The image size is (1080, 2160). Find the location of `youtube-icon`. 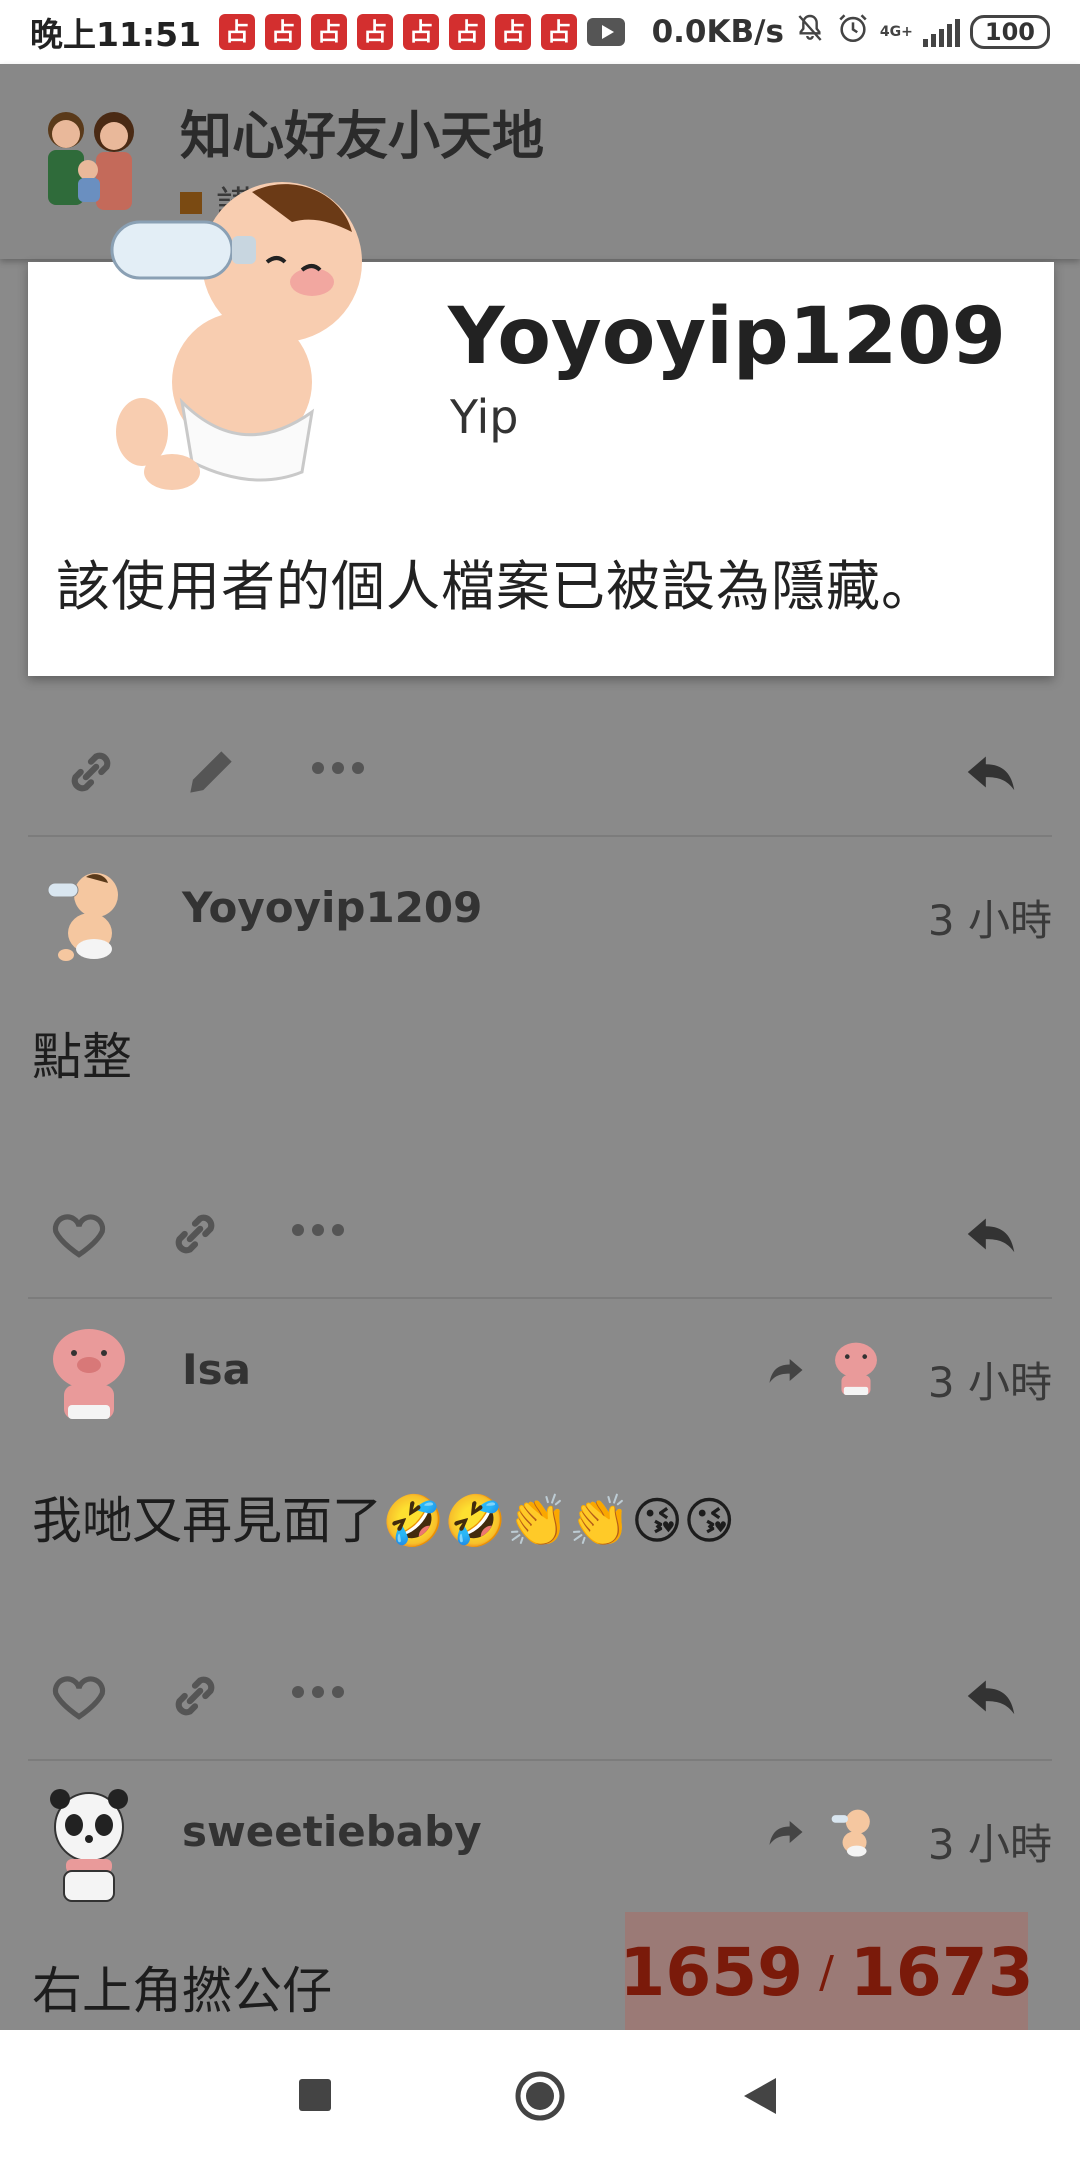

youtube-icon is located at coordinates (606, 32).